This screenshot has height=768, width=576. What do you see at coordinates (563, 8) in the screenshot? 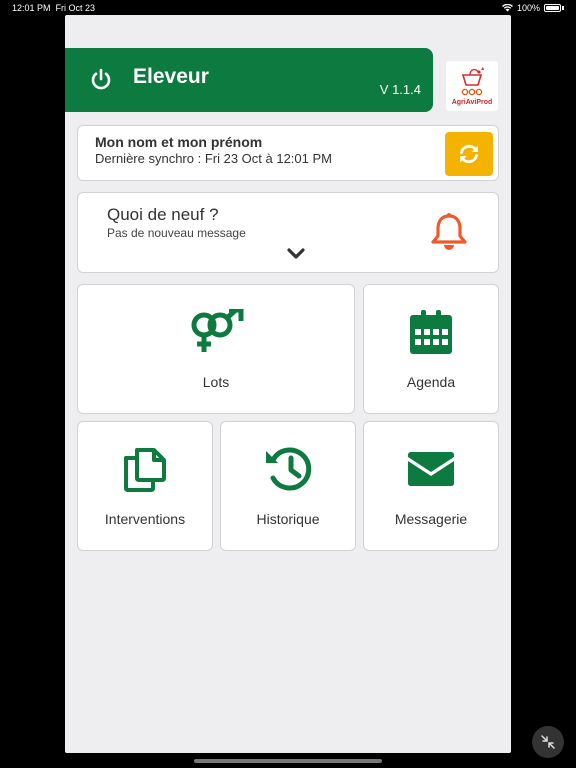
I see `battery-tip` at bounding box center [563, 8].